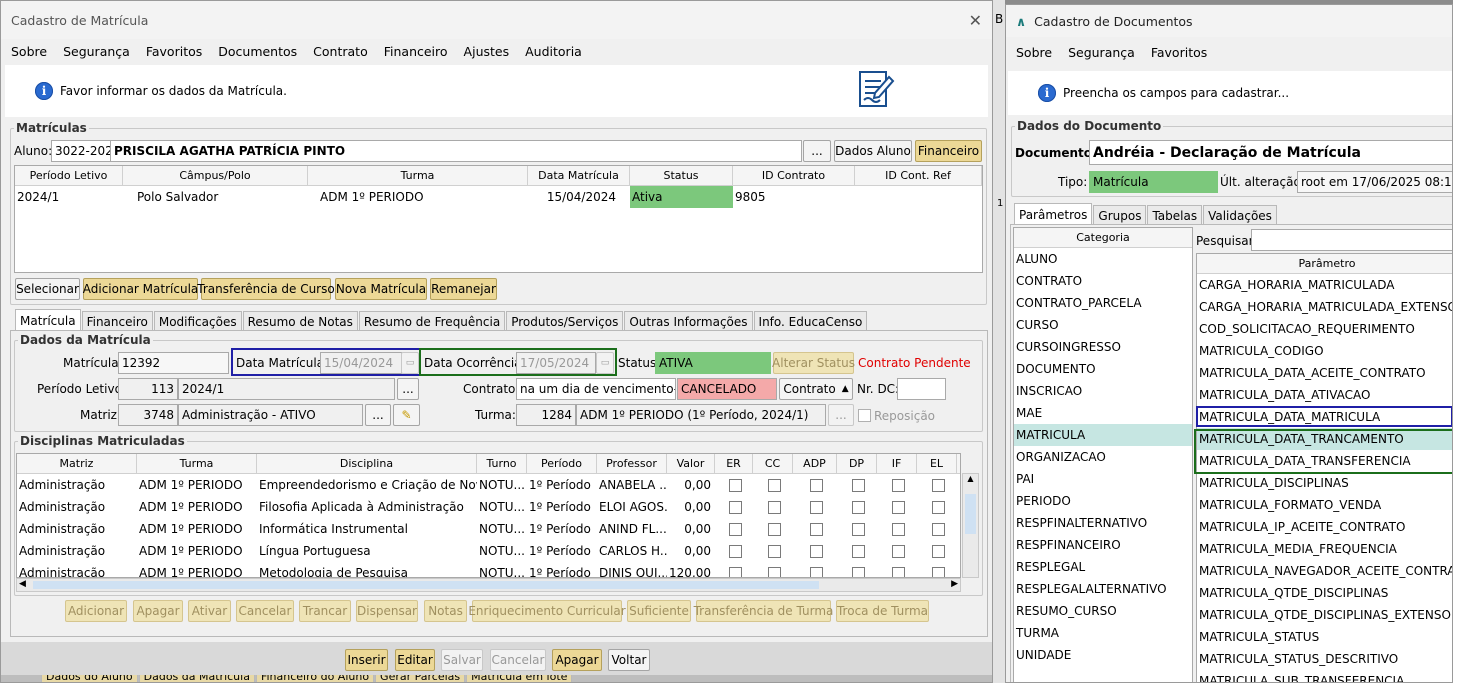  What do you see at coordinates (387, 611) in the screenshot?
I see `disc-dispensar-button: Dispensar` at bounding box center [387, 611].